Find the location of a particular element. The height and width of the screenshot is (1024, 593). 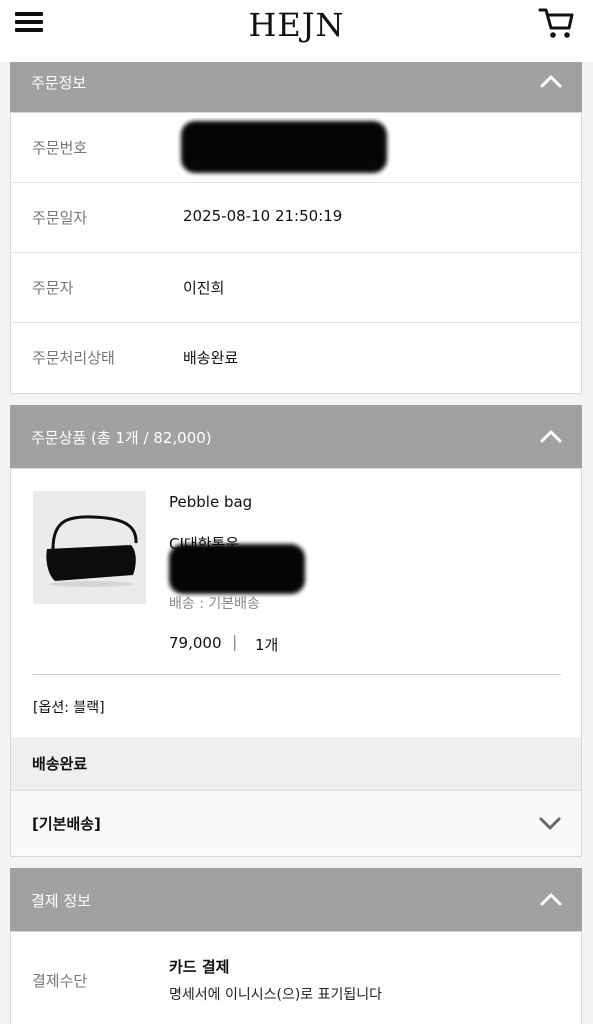

order-items-header: 주문상품 (총 1개 / 82,000) is located at coordinates (296, 436).